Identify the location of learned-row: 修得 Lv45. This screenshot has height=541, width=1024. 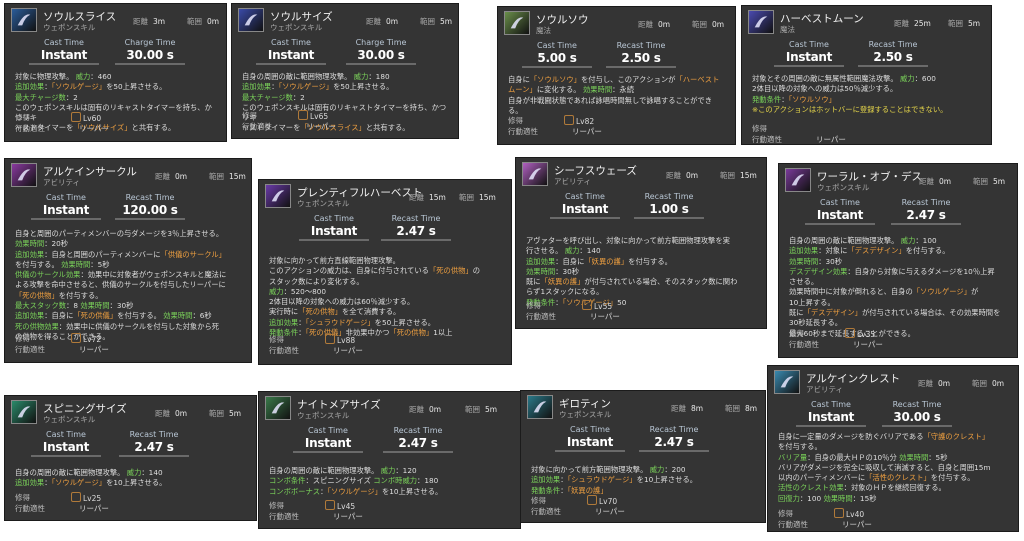
(389, 505).